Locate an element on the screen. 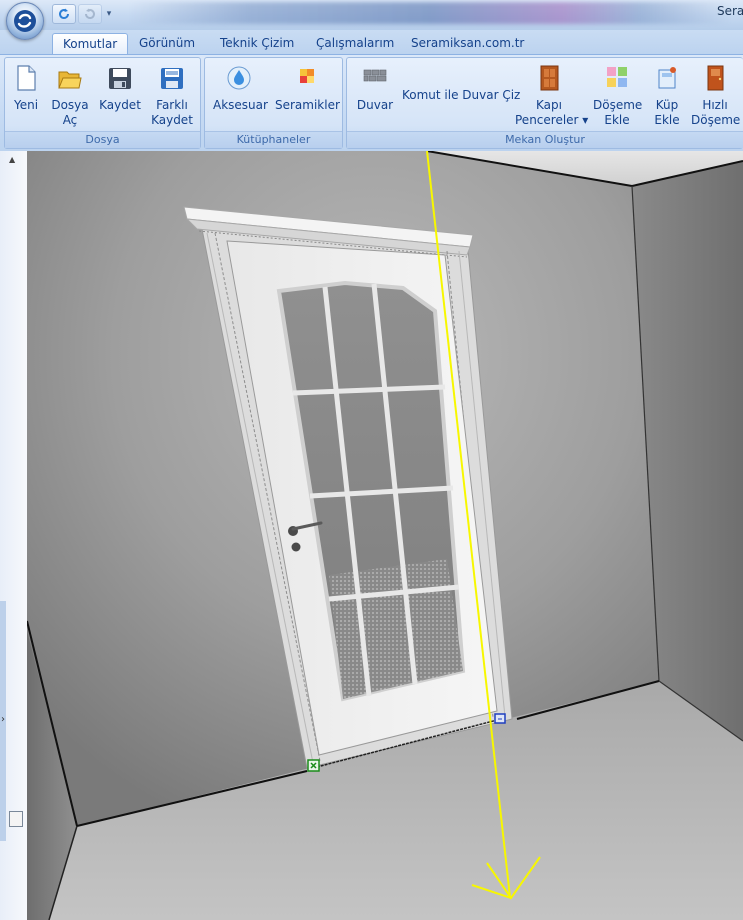  yeni-button: Yeni is located at coordinates (26, 88).